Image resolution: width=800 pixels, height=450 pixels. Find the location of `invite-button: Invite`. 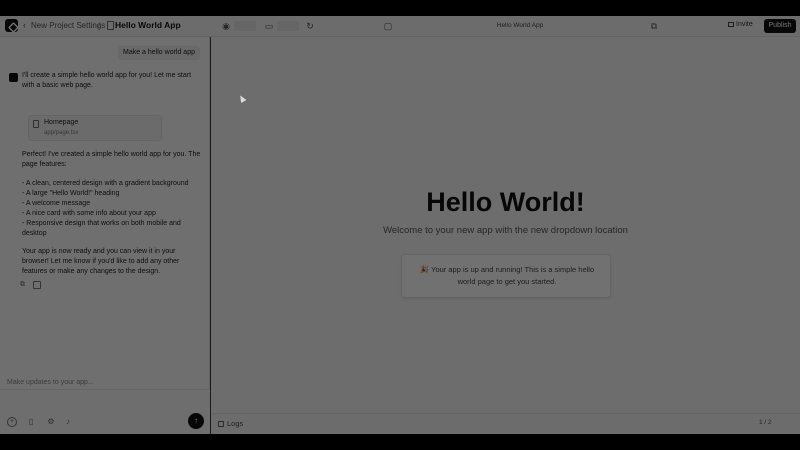

invite-button: Invite is located at coordinates (740, 24).